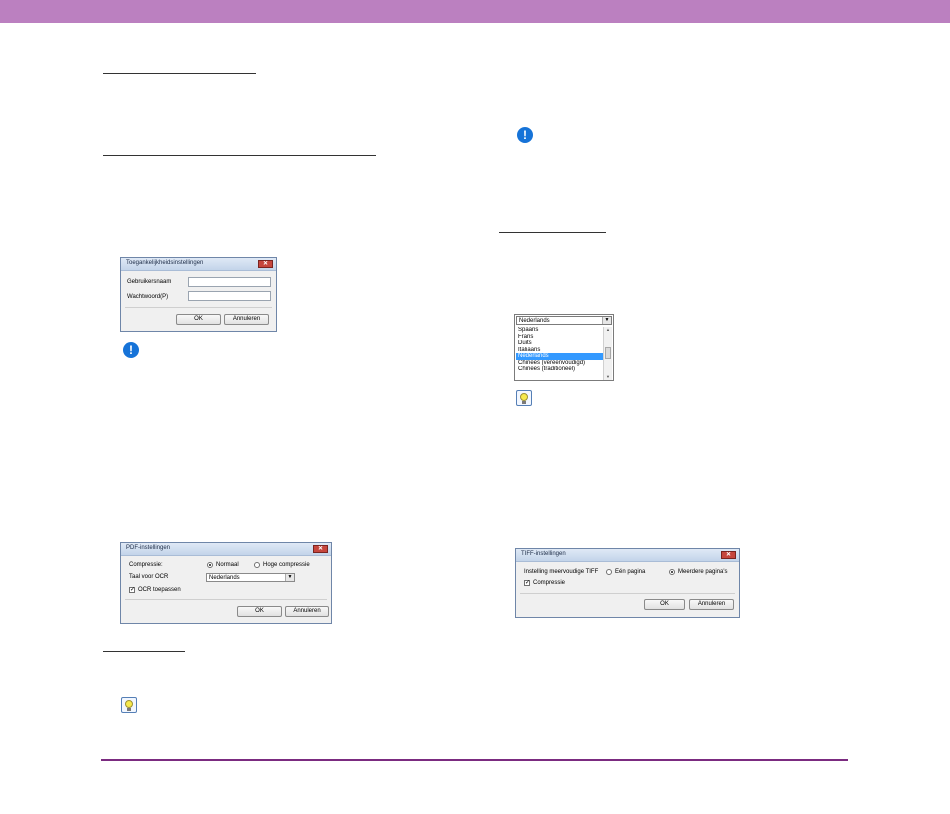 This screenshot has width=950, height=814. Describe the element at coordinates (229, 282) in the screenshot. I see `username-field` at that location.